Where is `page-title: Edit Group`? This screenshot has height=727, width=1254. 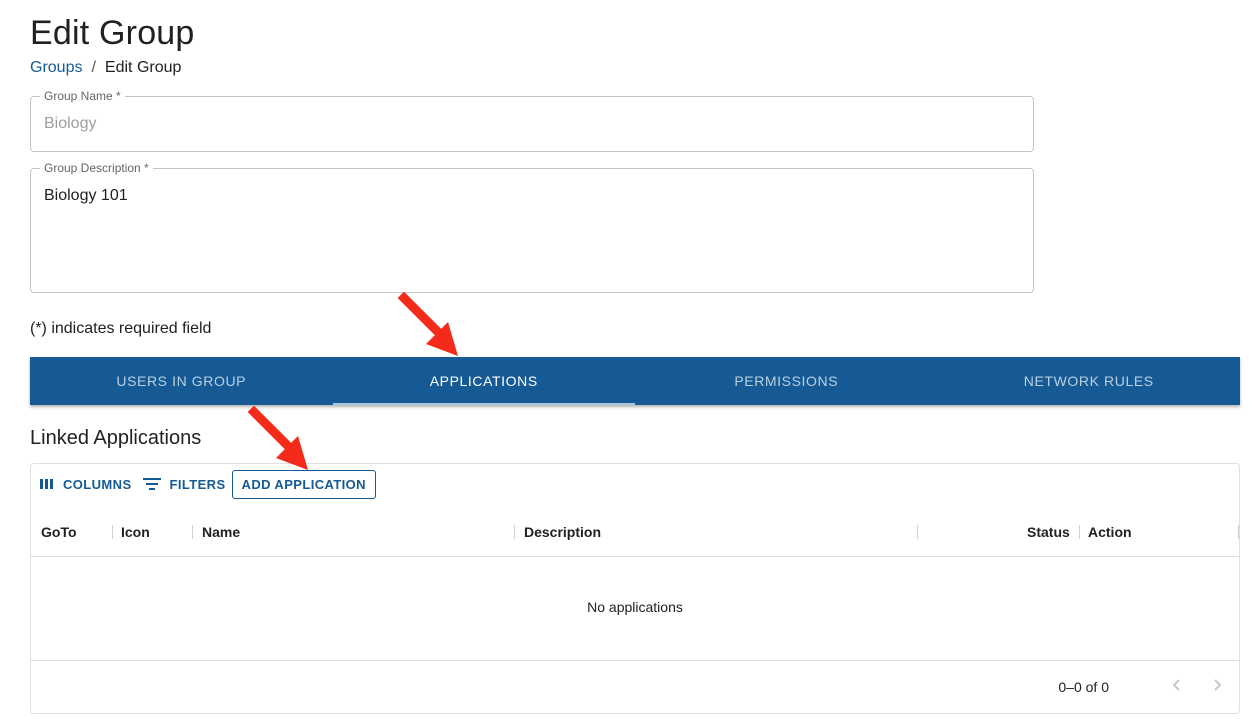 page-title: Edit Group is located at coordinates (112, 33).